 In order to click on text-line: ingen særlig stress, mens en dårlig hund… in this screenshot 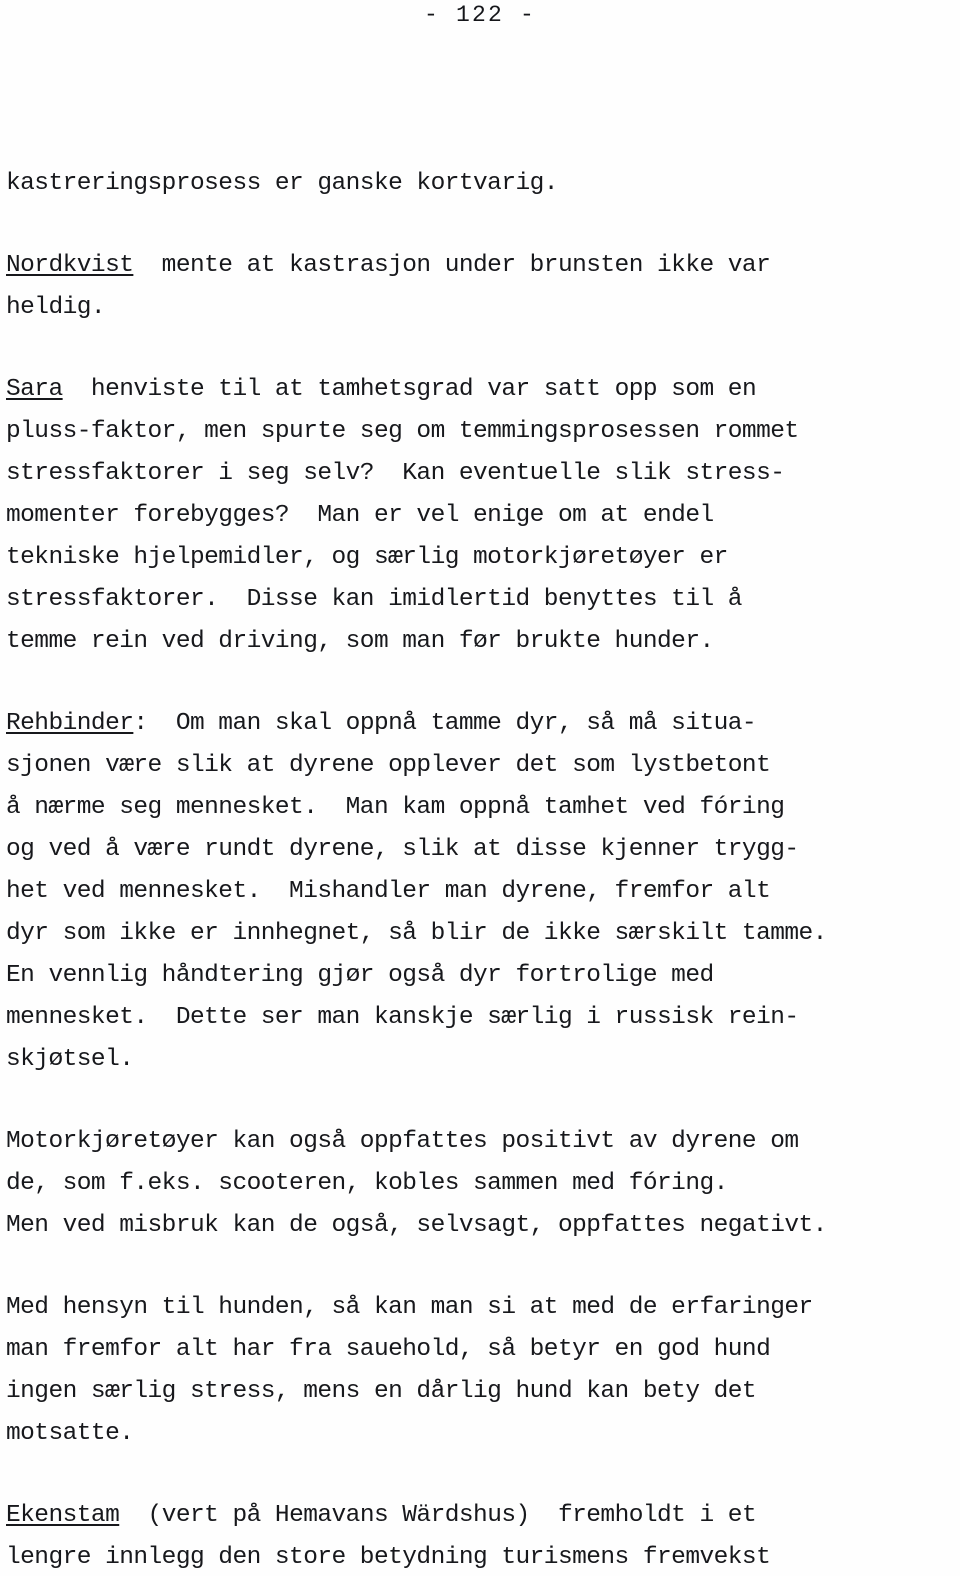, I will do `click(381, 1391)`.